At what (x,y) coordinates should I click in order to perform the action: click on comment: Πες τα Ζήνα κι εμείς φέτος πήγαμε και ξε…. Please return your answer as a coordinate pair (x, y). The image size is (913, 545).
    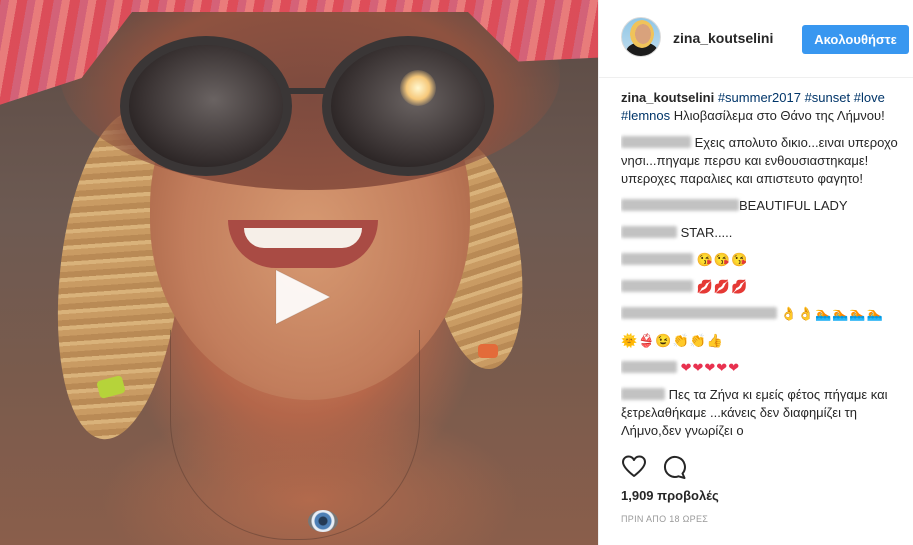
    Looking at the image, I should click on (765, 413).